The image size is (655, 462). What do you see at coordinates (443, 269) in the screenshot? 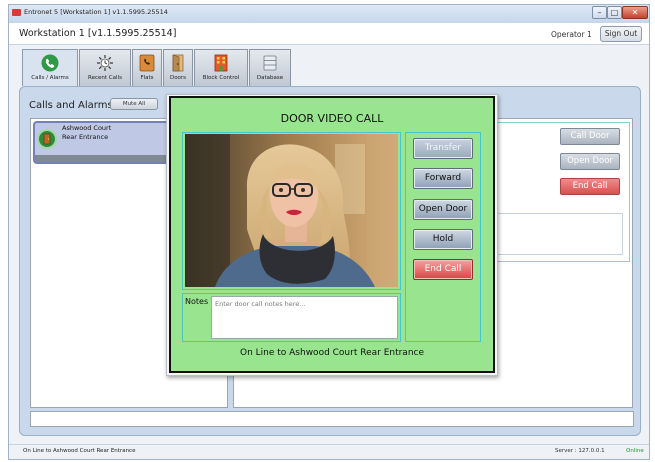
I see `dialog-end-call-button: End Call` at bounding box center [443, 269].